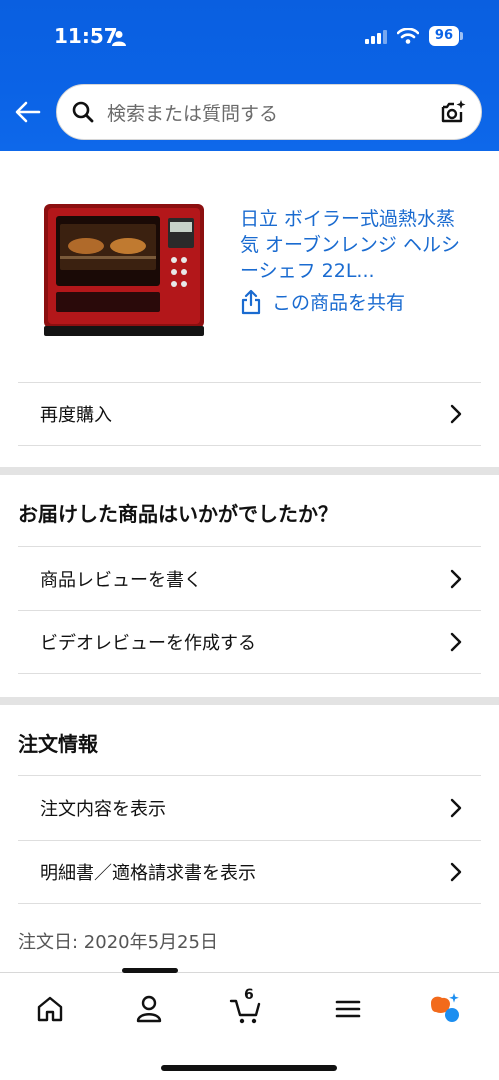 This screenshot has height=1080, width=499. I want to click on person-status-icon, so click(119, 38).